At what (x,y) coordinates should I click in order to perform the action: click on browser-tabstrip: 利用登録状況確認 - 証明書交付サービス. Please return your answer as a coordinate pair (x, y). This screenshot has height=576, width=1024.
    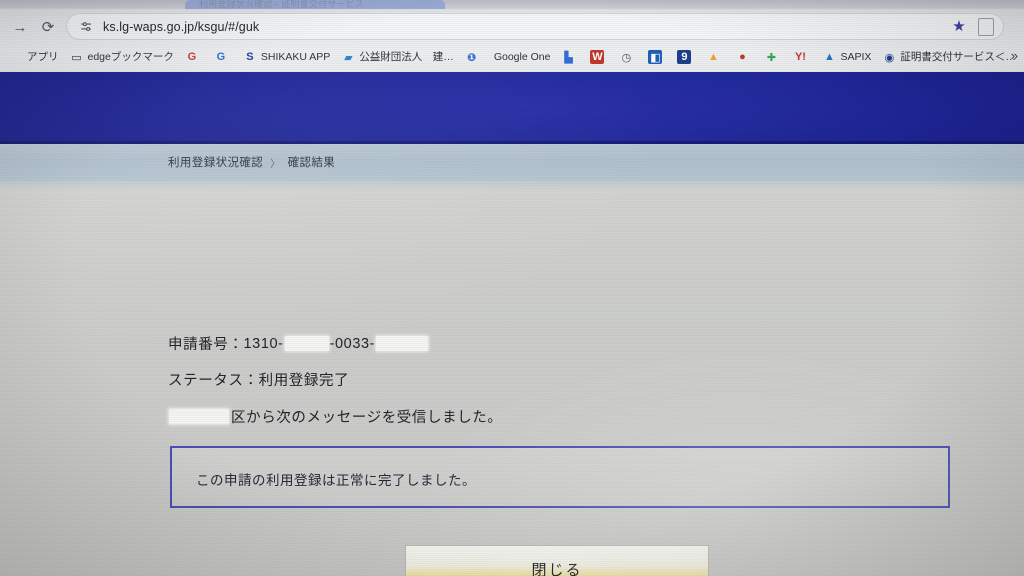
    Looking at the image, I should click on (512, 4).